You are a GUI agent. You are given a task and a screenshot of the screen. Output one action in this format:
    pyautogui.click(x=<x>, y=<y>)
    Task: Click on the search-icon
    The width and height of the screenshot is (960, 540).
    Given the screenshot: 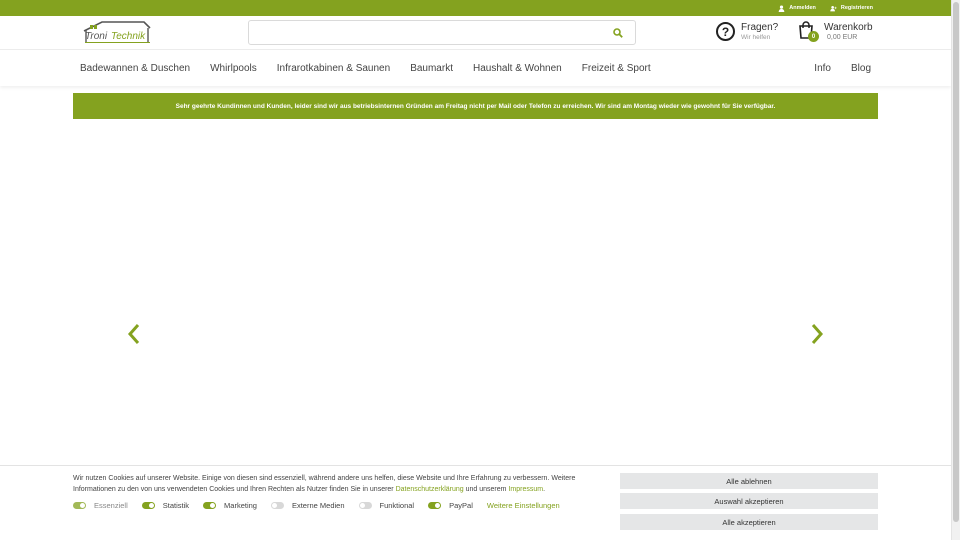 What is the action you would take?
    pyautogui.click(x=618, y=33)
    